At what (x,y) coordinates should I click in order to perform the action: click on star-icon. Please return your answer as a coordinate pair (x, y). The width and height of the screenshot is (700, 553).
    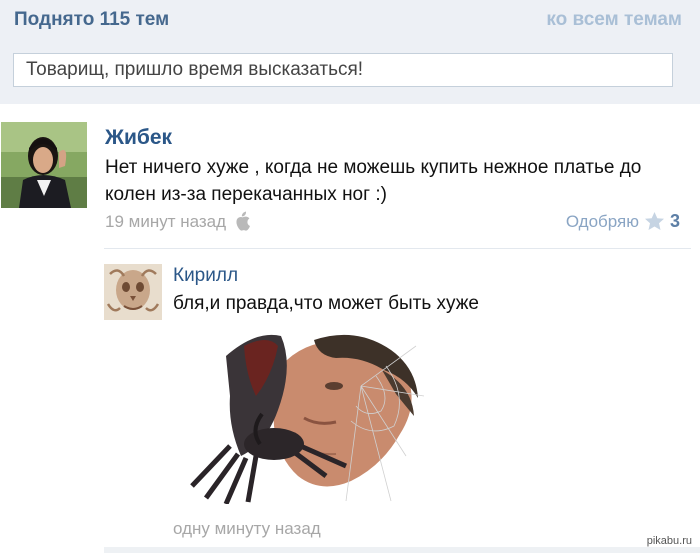
    Looking at the image, I should click on (654, 221).